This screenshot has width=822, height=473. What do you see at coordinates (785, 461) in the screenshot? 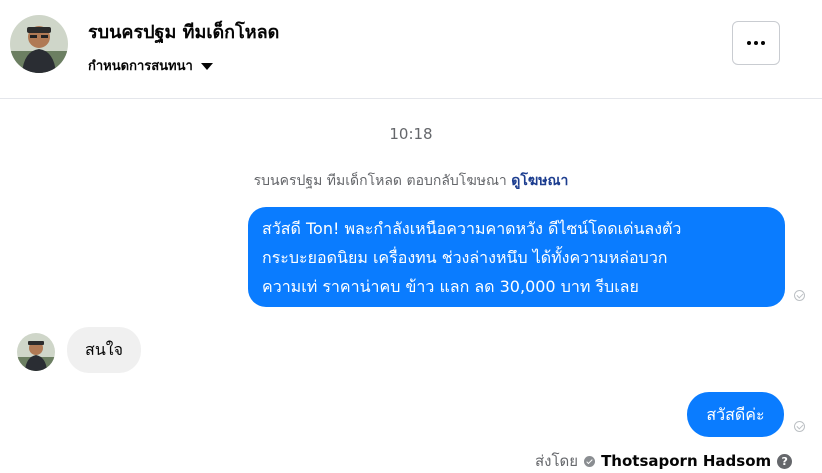
I see `help-icon: ?` at bounding box center [785, 461].